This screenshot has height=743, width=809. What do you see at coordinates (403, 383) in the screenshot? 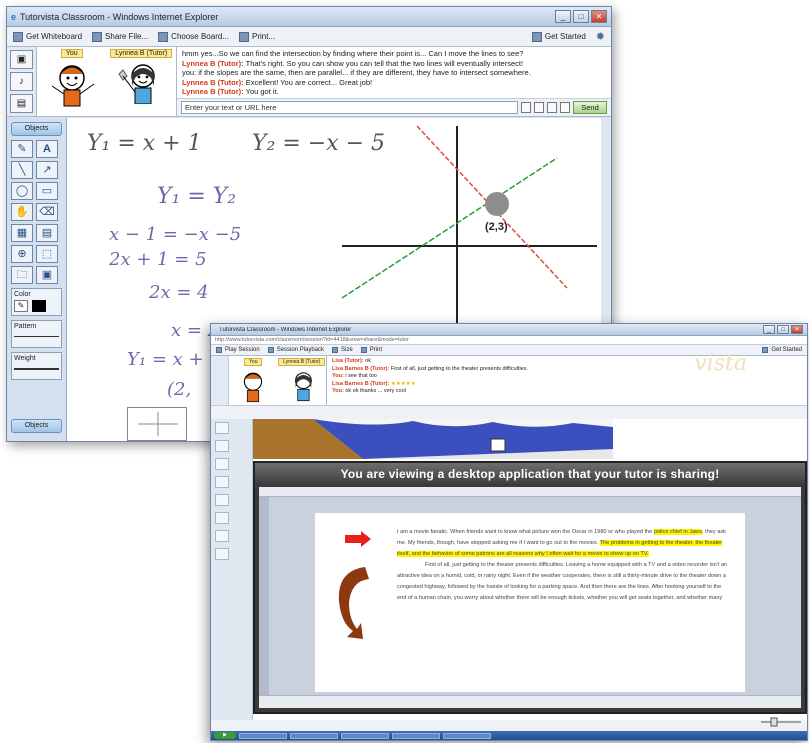
I see `rating-stars: ★★★★★` at bounding box center [403, 383].